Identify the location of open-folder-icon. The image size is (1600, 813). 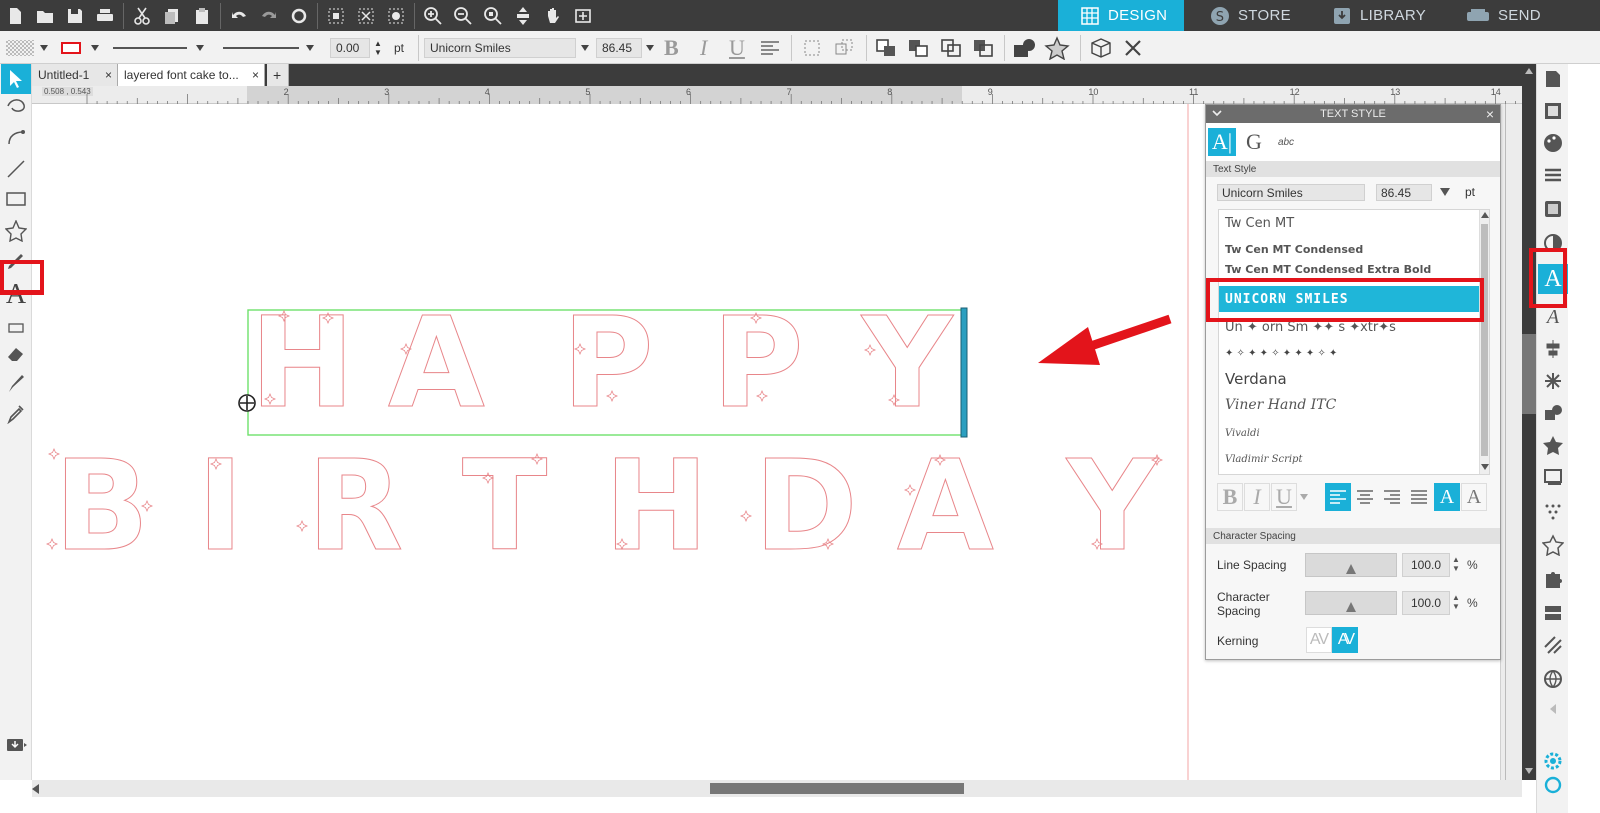
(45, 15).